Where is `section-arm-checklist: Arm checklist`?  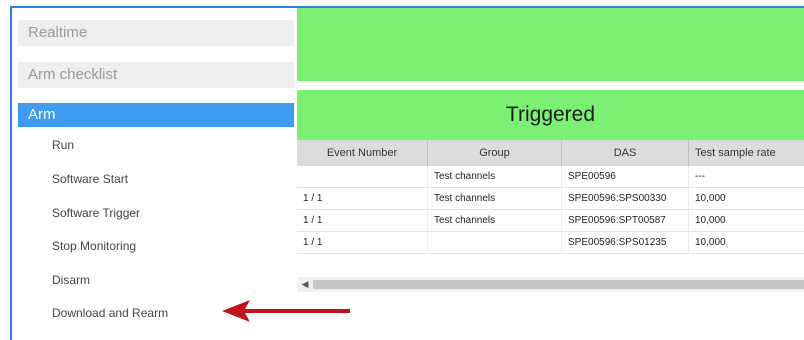 section-arm-checklist: Arm checklist is located at coordinates (156, 75).